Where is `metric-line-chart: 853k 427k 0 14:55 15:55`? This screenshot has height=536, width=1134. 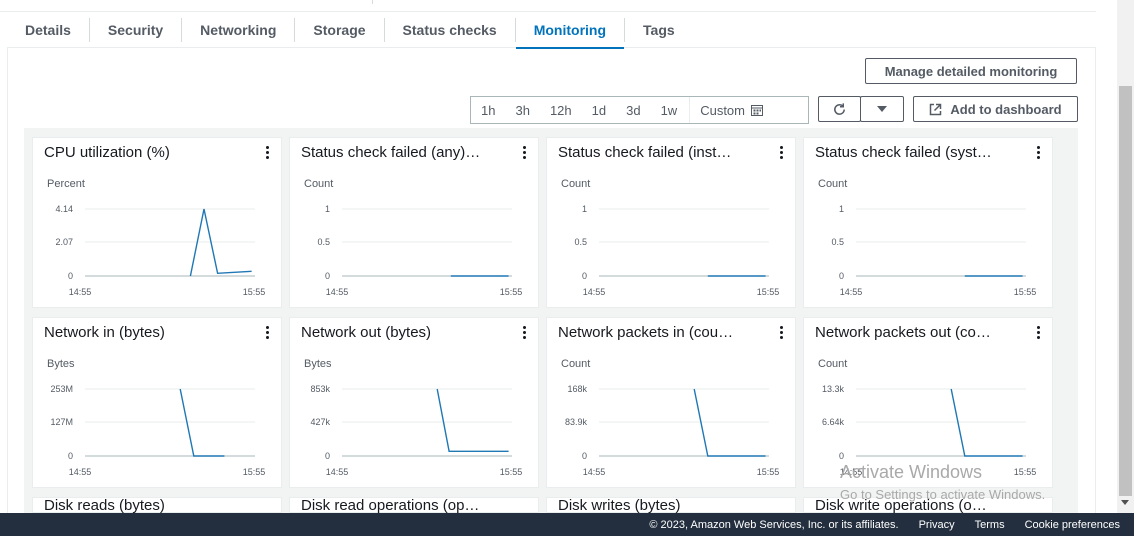
metric-line-chart: 853k 427k 0 14:55 15:55 is located at coordinates (416, 430).